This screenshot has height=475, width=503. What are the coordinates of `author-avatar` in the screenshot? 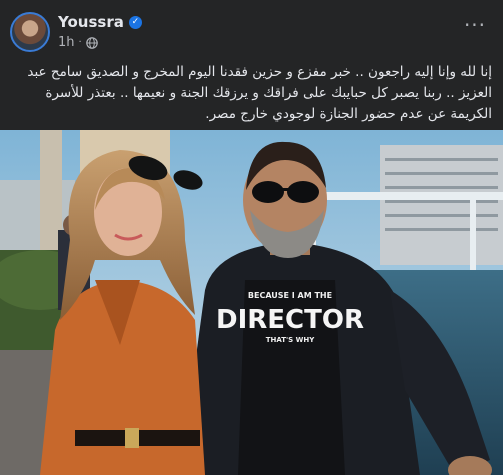 It's located at (30, 32).